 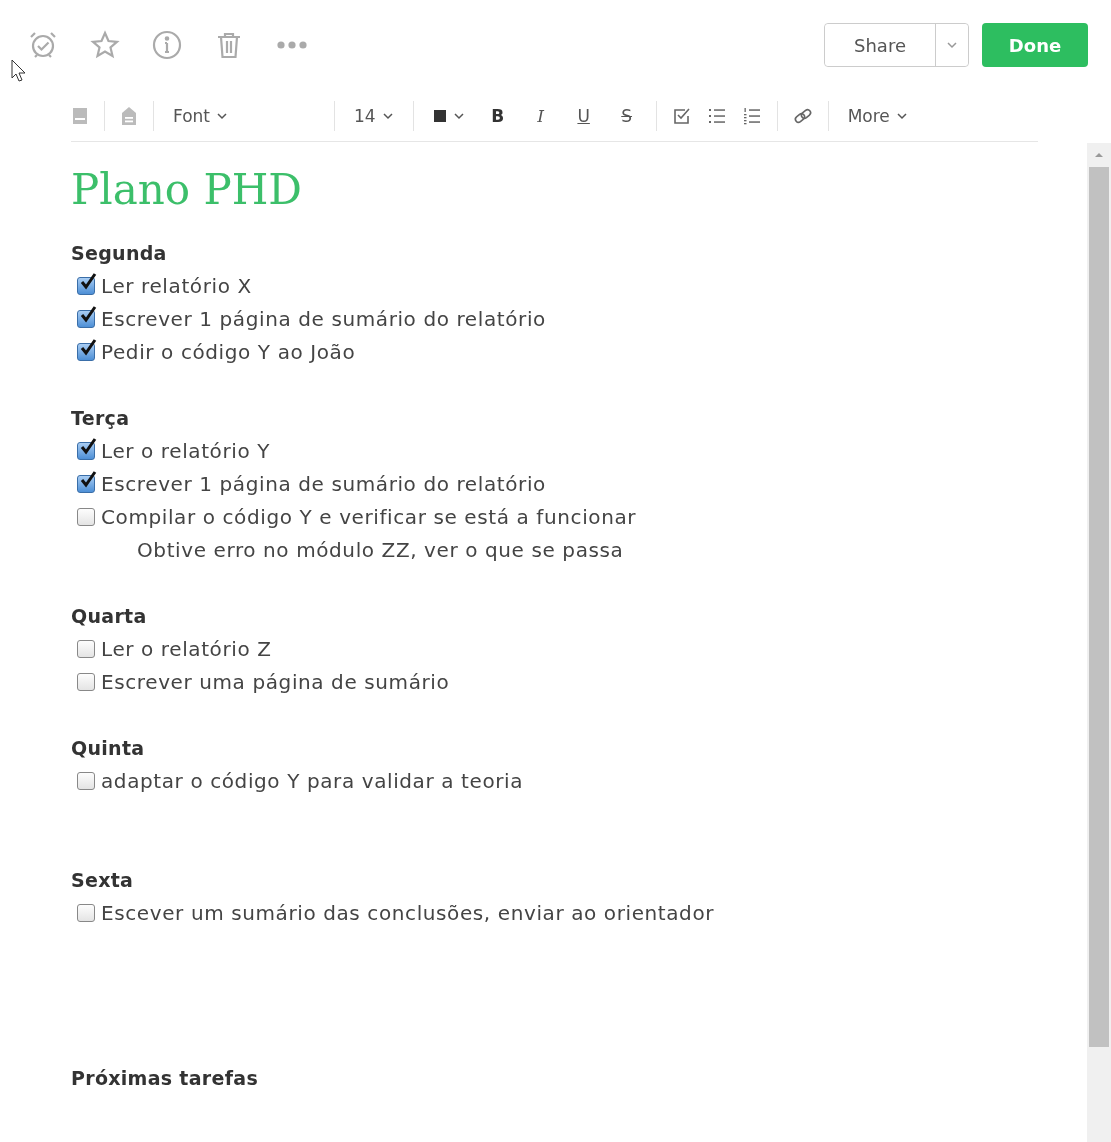 What do you see at coordinates (439, 115) in the screenshot?
I see `color-swatch-icon` at bounding box center [439, 115].